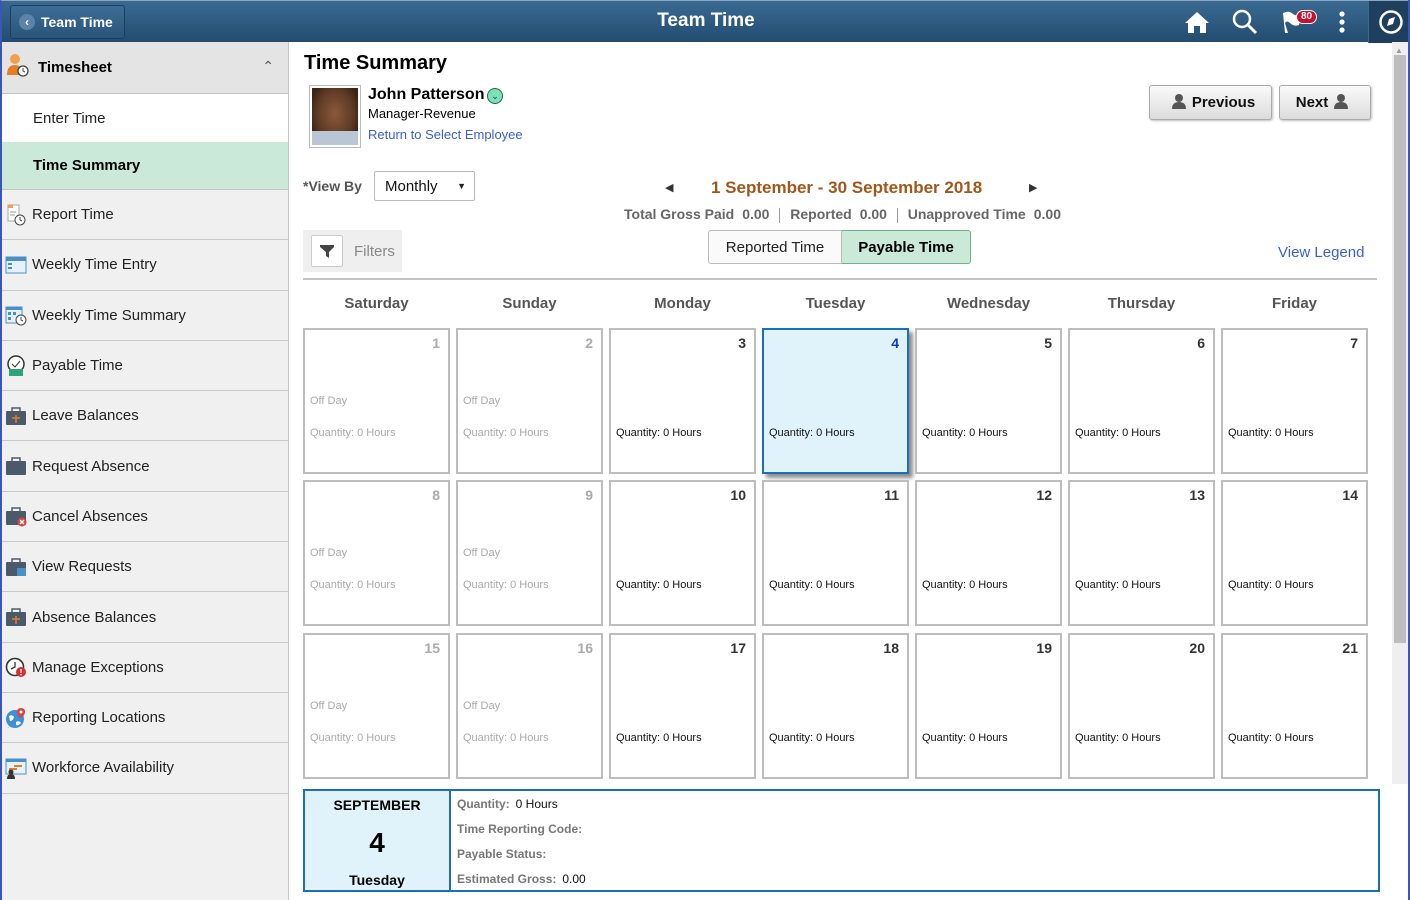  I want to click on employee-photo, so click(335, 116).